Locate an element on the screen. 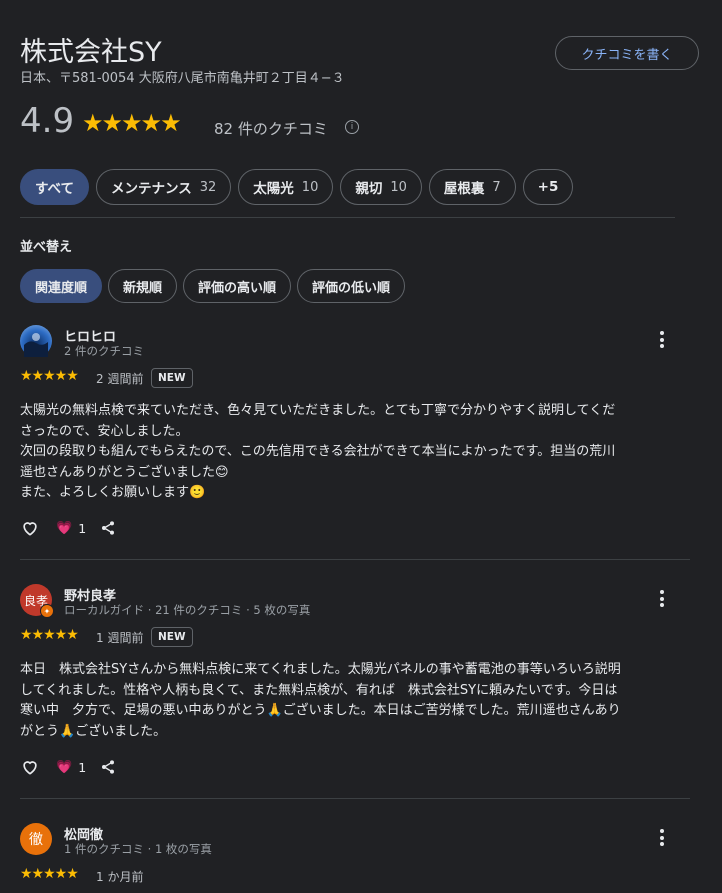  chip-label: 親切 is located at coordinates (369, 189).